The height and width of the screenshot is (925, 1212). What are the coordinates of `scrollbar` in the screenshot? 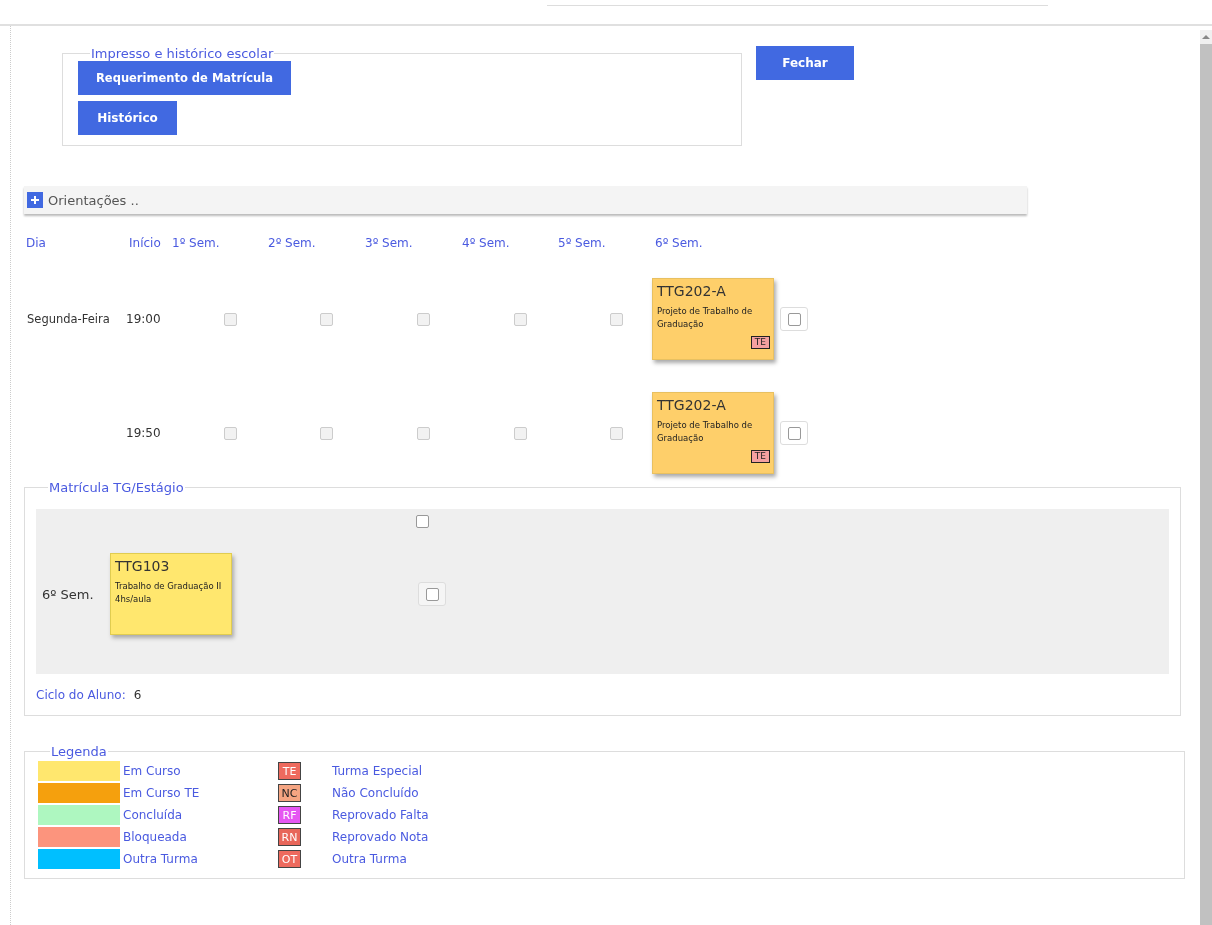 It's located at (1206, 477).